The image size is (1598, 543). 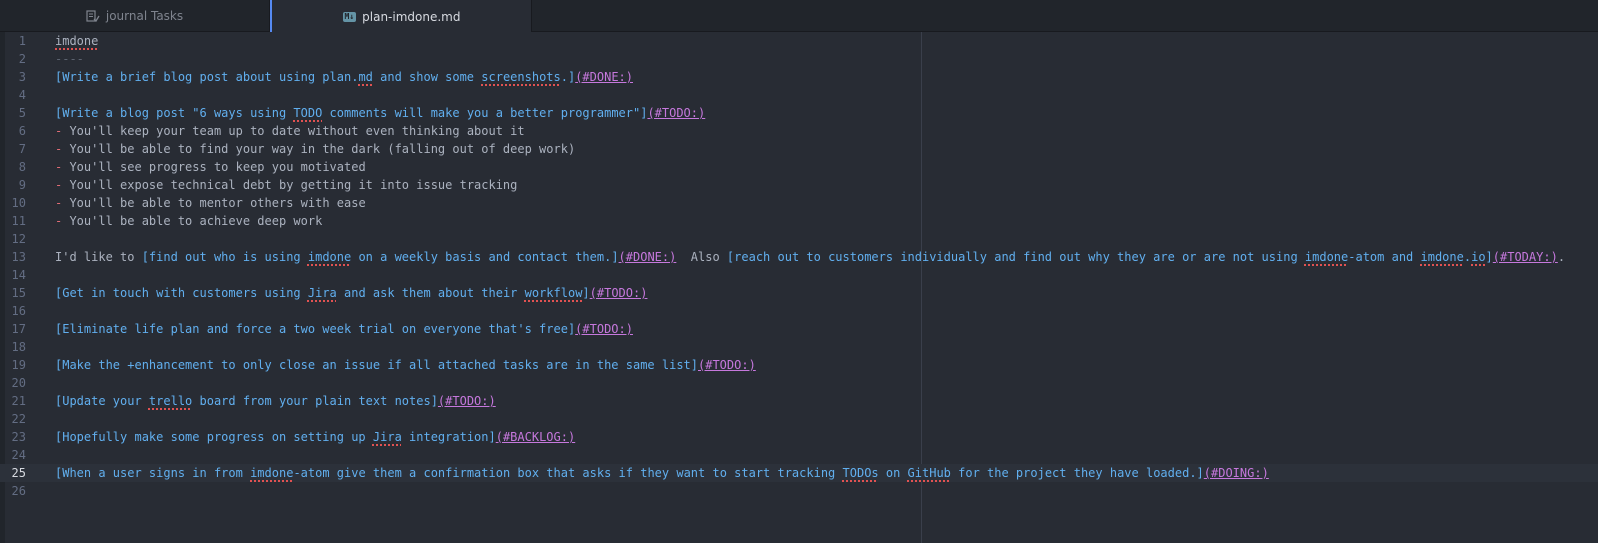 What do you see at coordinates (799, 347) in the screenshot?
I see `editor-line: 18` at bounding box center [799, 347].